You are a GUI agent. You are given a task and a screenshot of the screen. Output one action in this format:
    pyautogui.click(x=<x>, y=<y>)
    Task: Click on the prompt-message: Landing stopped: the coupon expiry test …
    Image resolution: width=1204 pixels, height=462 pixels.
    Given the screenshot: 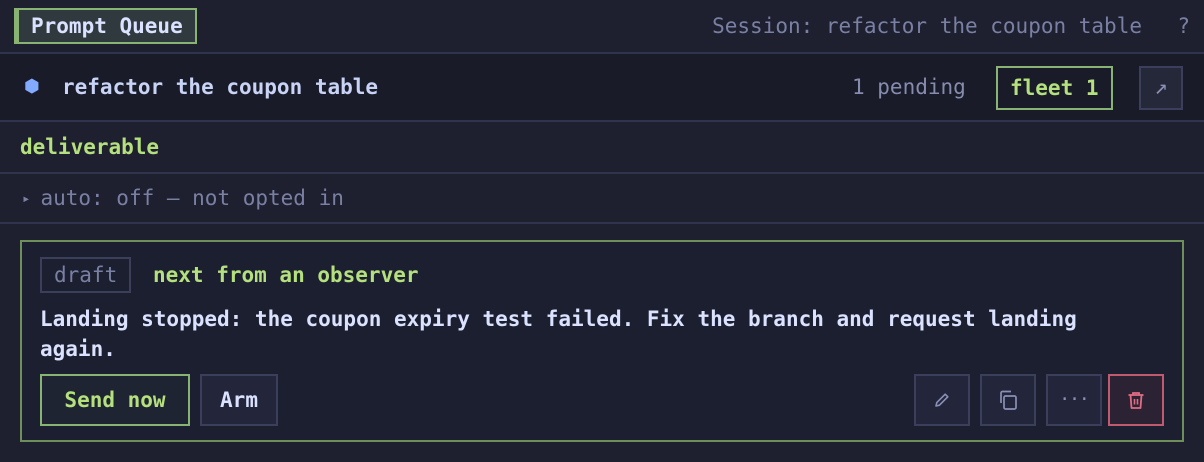 What is the action you would take?
    pyautogui.click(x=558, y=334)
    